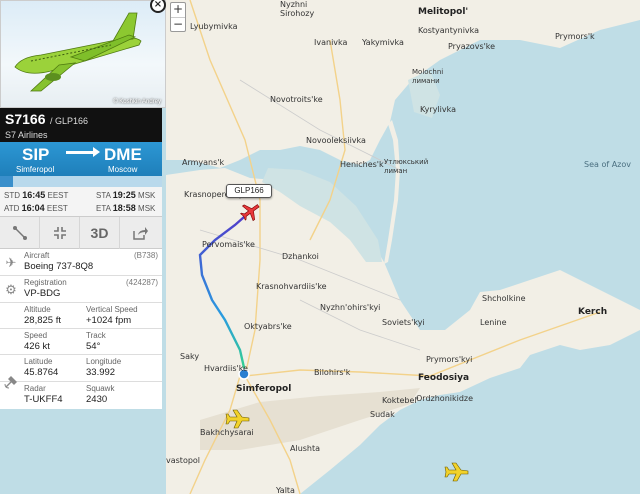  What do you see at coordinates (214, 26) in the screenshot?
I see `town-label: Lyubymivka` at bounding box center [214, 26].